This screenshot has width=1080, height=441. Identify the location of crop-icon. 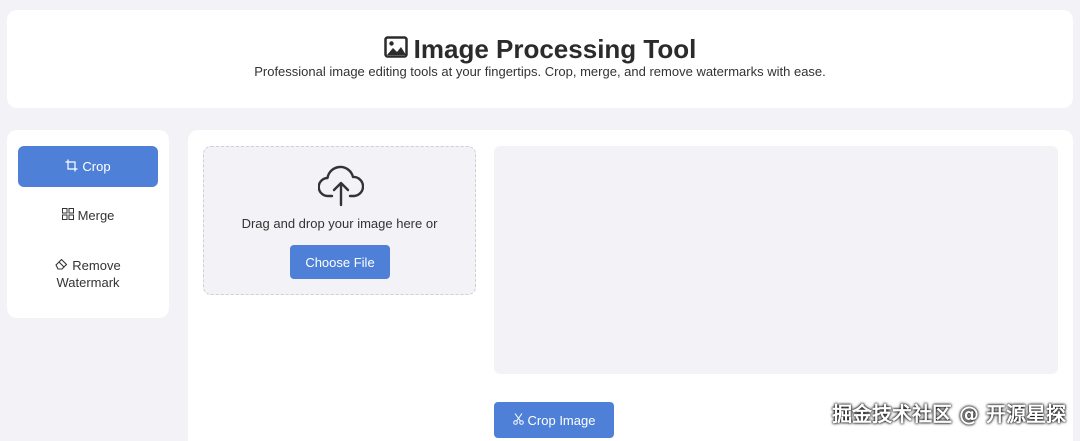
(71, 167).